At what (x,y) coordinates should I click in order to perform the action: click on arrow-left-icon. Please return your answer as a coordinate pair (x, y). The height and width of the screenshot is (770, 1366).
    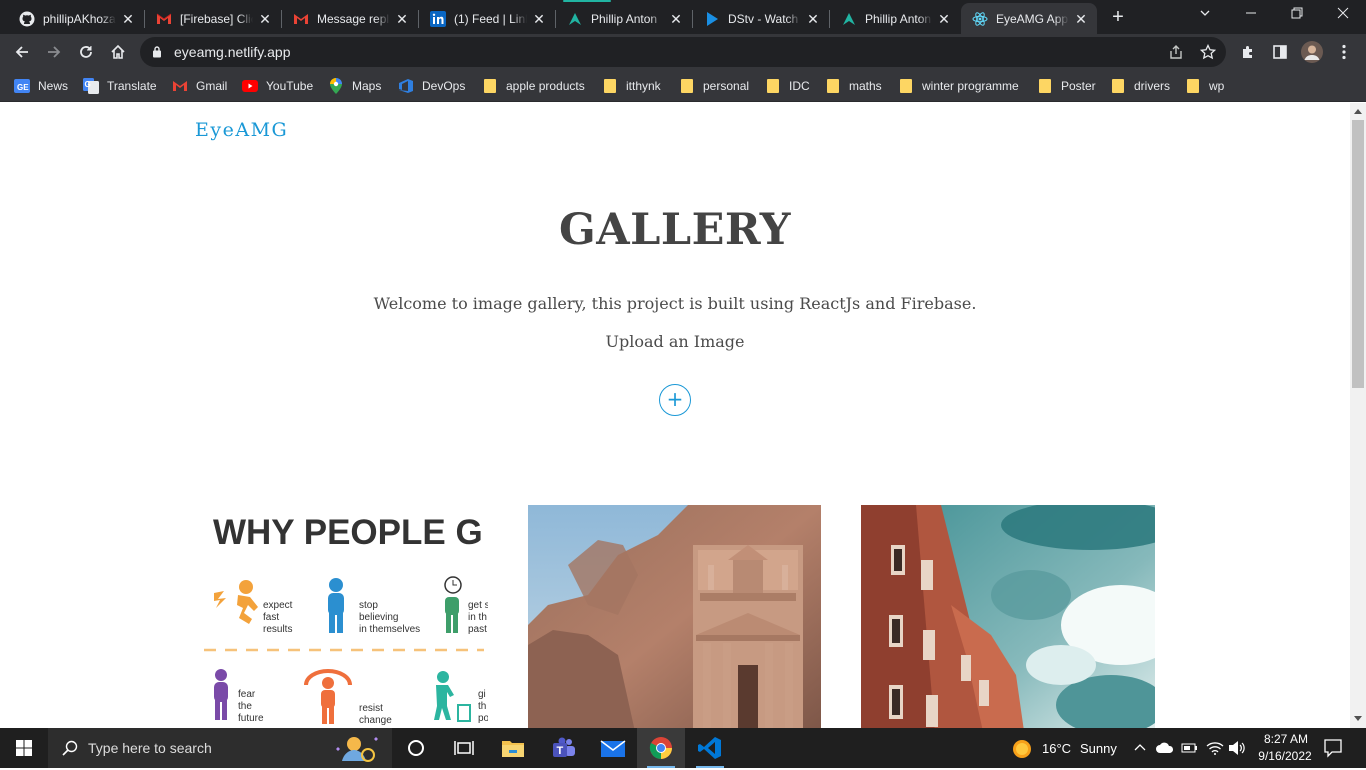
    Looking at the image, I should click on (21, 52).